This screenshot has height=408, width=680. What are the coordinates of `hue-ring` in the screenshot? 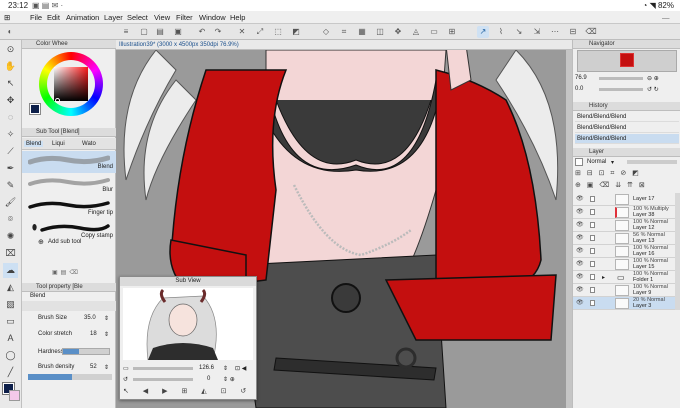 It's located at (71, 84).